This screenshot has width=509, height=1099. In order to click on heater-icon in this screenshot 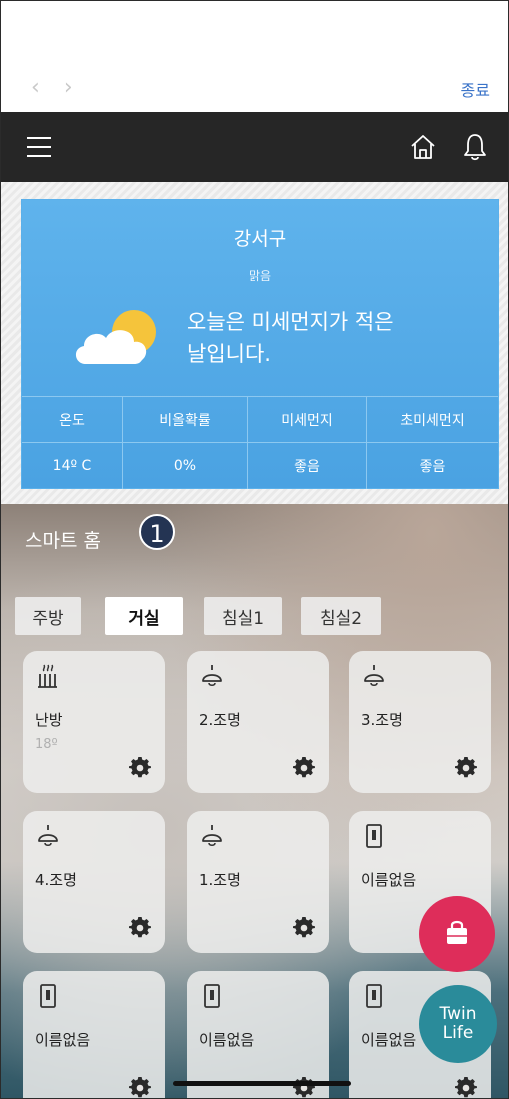, I will do `click(48, 676)`.